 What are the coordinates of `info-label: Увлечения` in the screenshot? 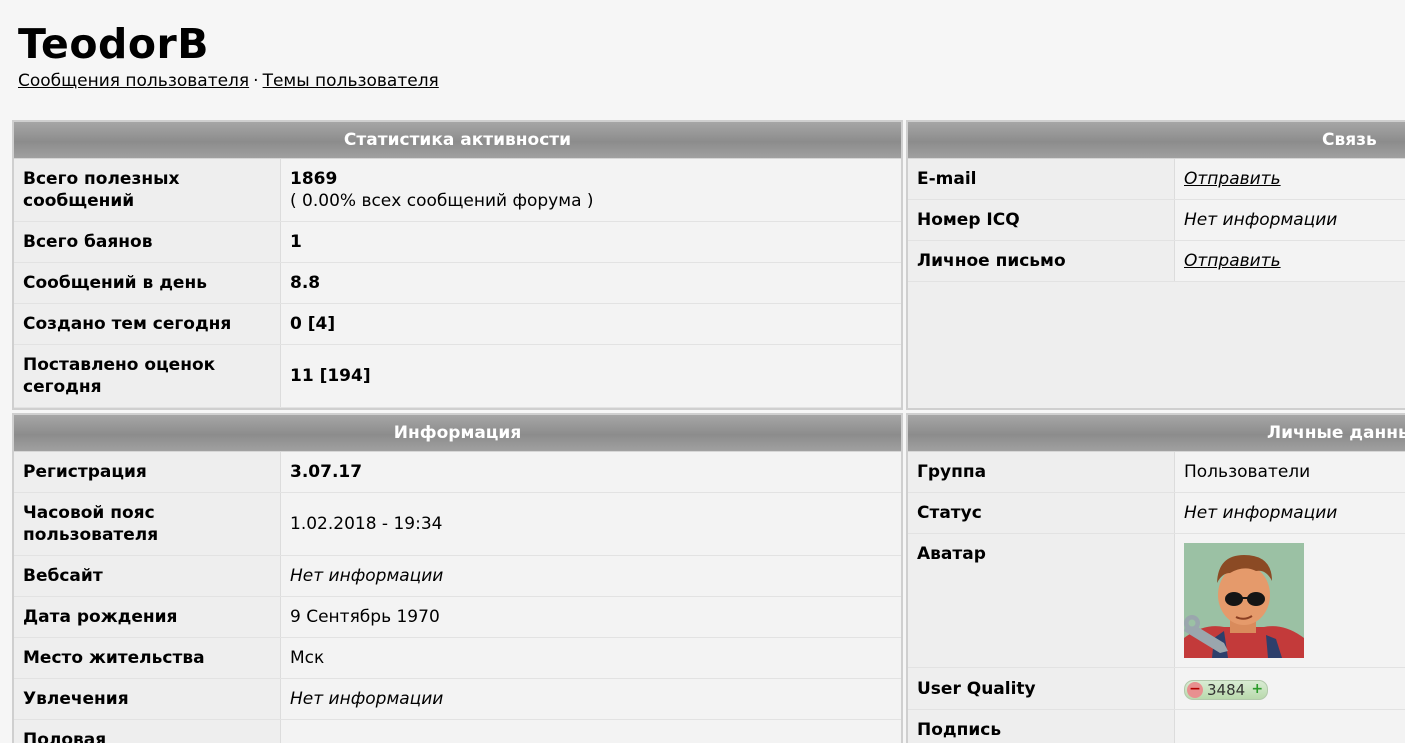 It's located at (147, 699).